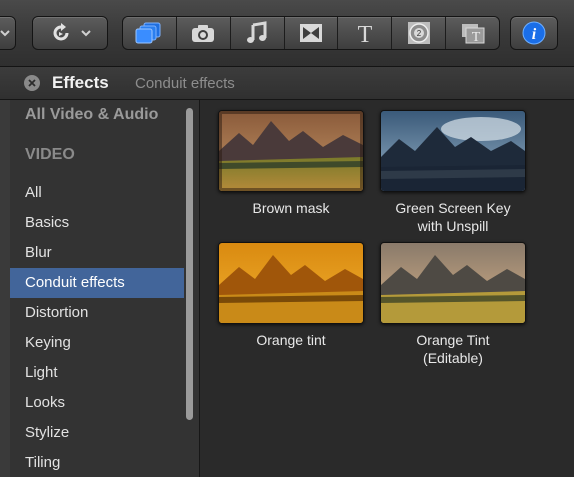 The image size is (574, 477). What do you see at coordinates (189, 264) in the screenshot?
I see `sidebar-scrollbar` at bounding box center [189, 264].